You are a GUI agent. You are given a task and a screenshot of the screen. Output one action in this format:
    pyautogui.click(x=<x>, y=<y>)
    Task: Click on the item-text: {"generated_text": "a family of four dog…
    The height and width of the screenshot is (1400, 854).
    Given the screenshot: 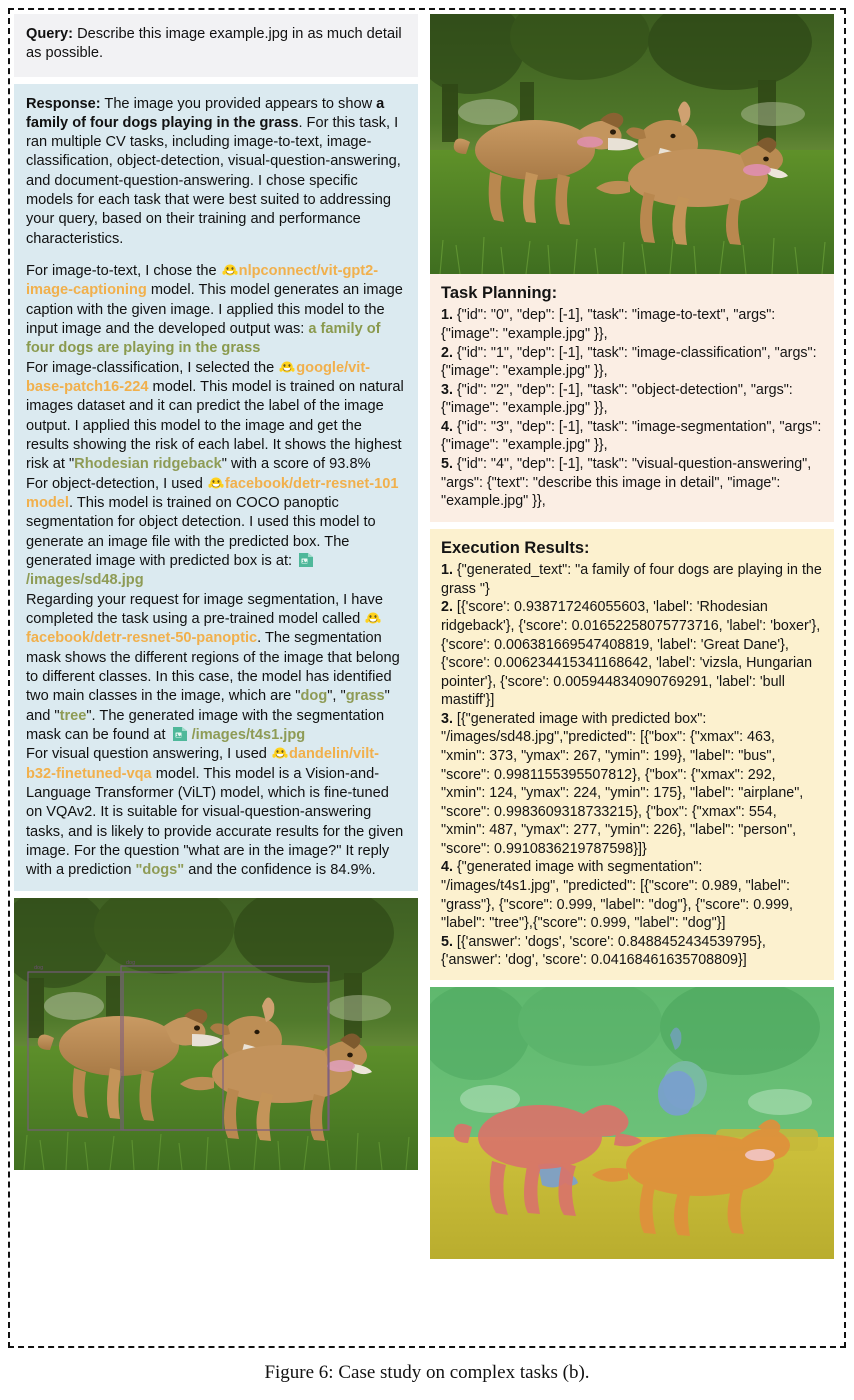 What is the action you would take?
    pyautogui.click(x=631, y=579)
    